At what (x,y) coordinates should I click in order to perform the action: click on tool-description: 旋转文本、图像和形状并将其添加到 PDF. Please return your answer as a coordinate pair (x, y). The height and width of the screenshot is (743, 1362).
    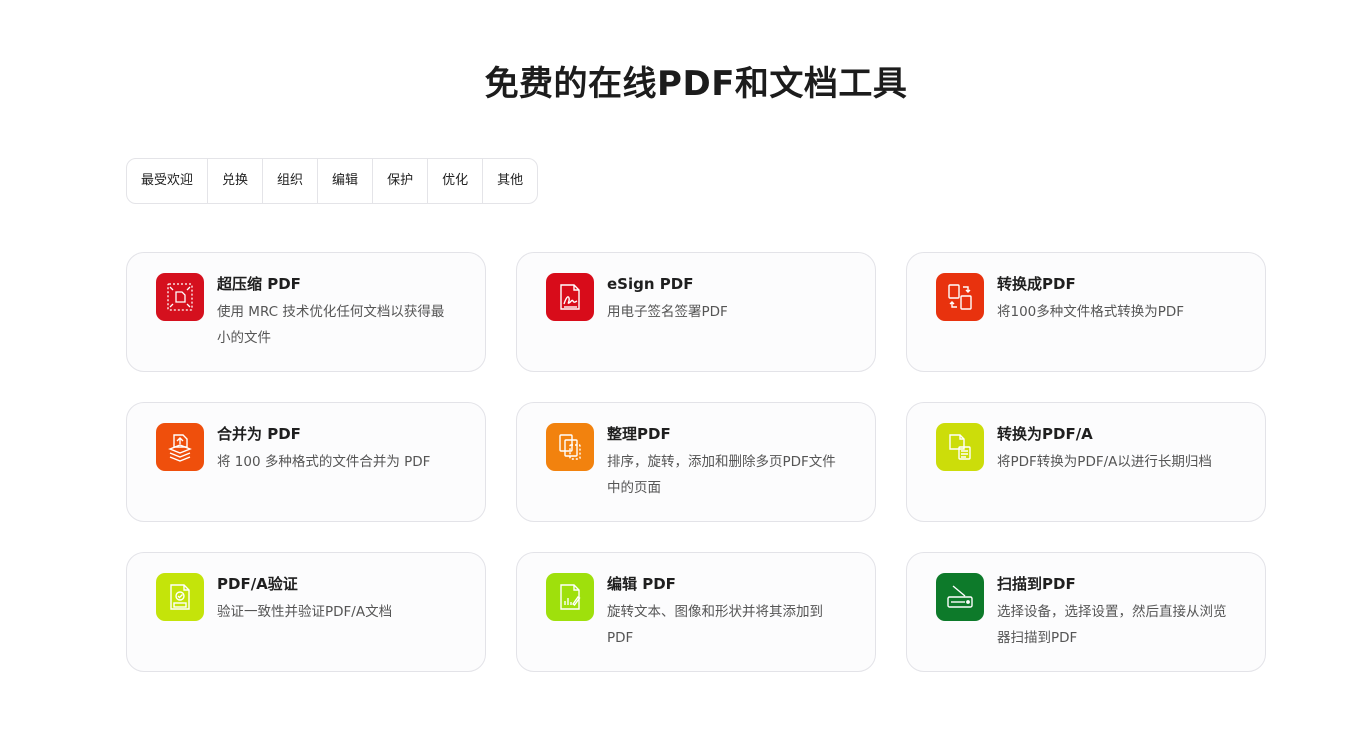
    Looking at the image, I should click on (715, 625).